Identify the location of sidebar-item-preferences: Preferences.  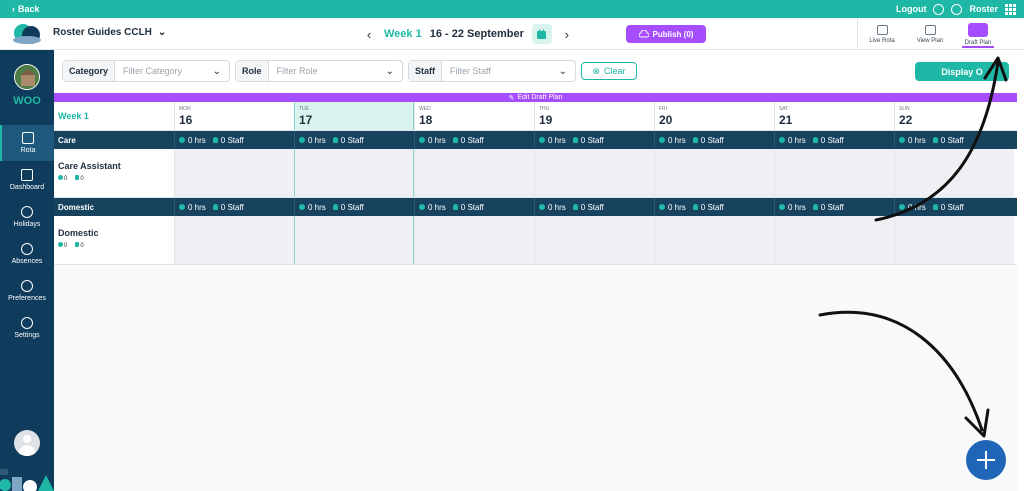
(27, 291).